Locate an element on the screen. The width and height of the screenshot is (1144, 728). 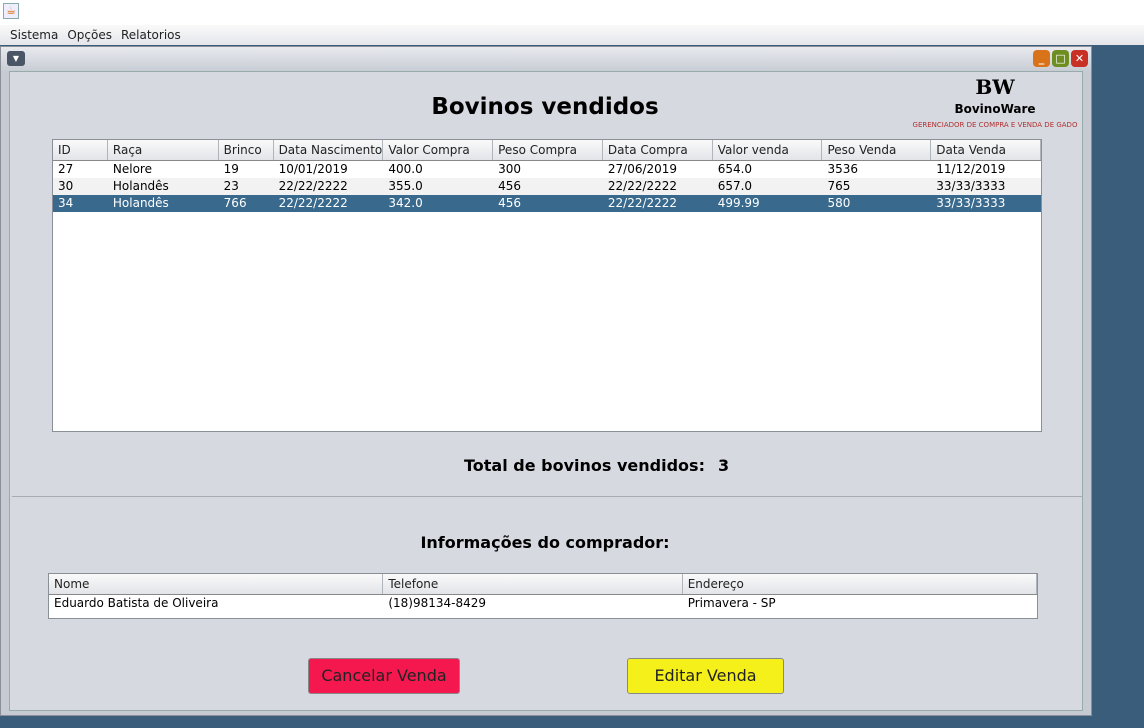
logo-mark: BW is located at coordinates (995, 87).